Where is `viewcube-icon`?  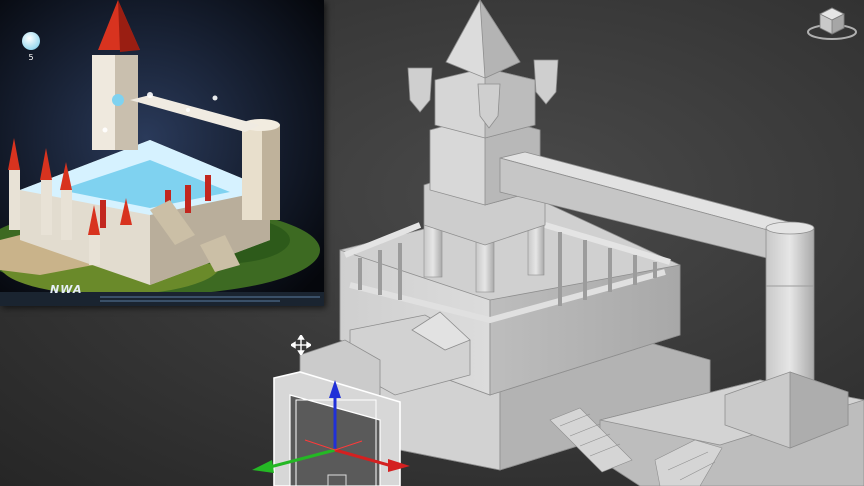
viewcube-icon is located at coordinates (832, 22).